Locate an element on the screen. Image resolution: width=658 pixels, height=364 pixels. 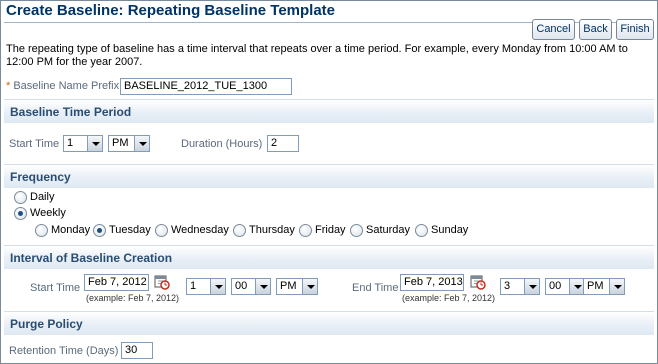
radio-daily is located at coordinates (20, 197).